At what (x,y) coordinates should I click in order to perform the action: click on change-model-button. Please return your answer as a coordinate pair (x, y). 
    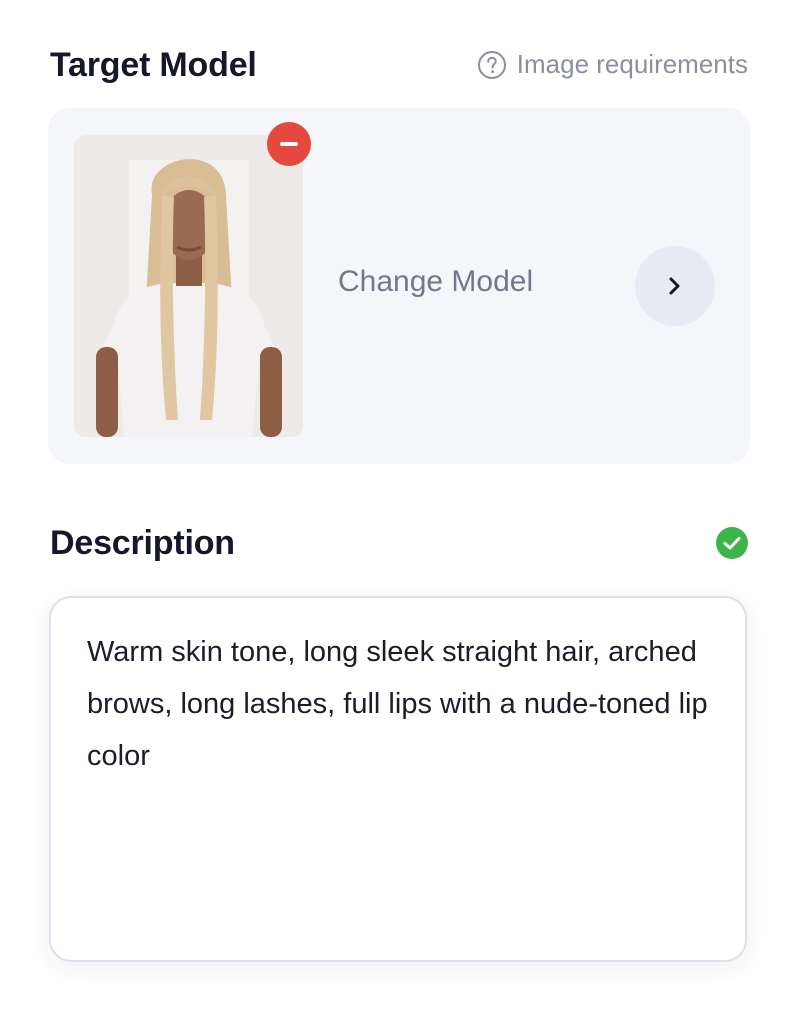
    Looking at the image, I should click on (675, 286).